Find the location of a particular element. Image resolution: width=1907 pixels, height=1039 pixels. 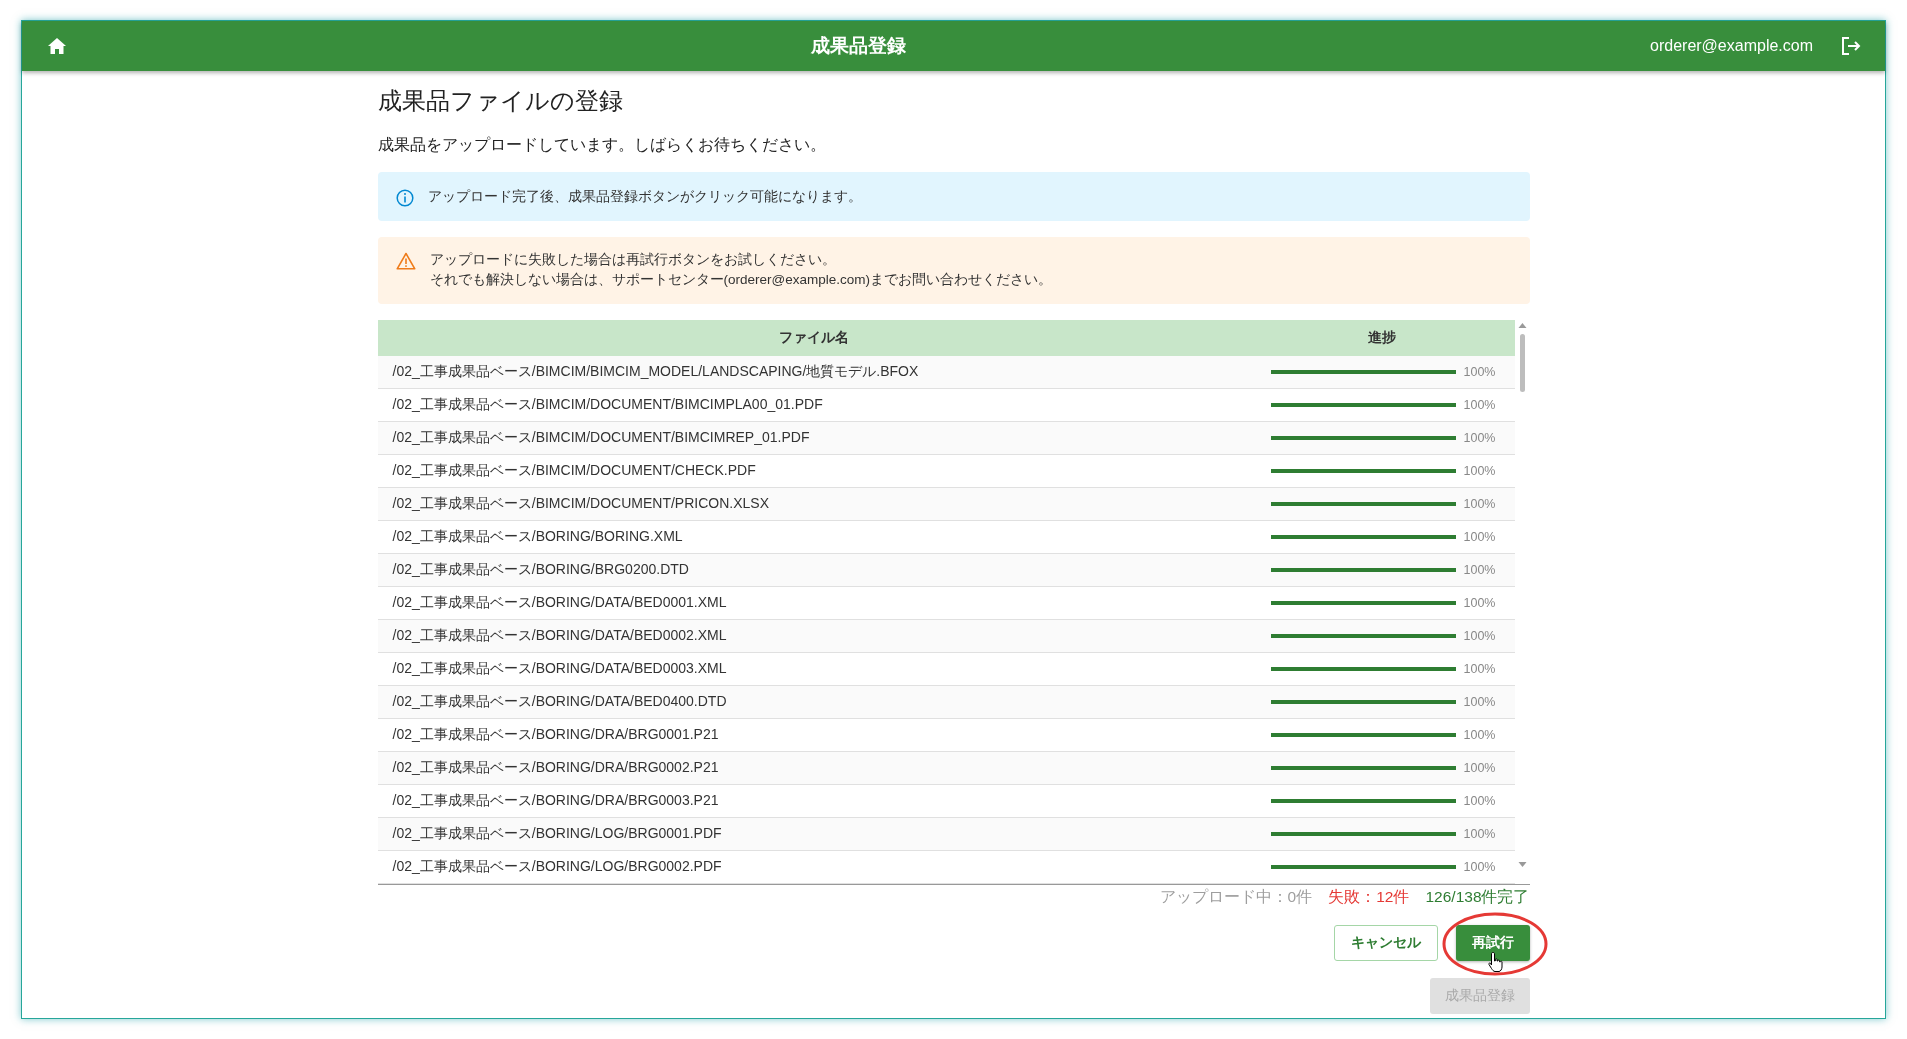

file-path: /02_工事成果品ベース/BORING/BORING.XML is located at coordinates (537, 537).